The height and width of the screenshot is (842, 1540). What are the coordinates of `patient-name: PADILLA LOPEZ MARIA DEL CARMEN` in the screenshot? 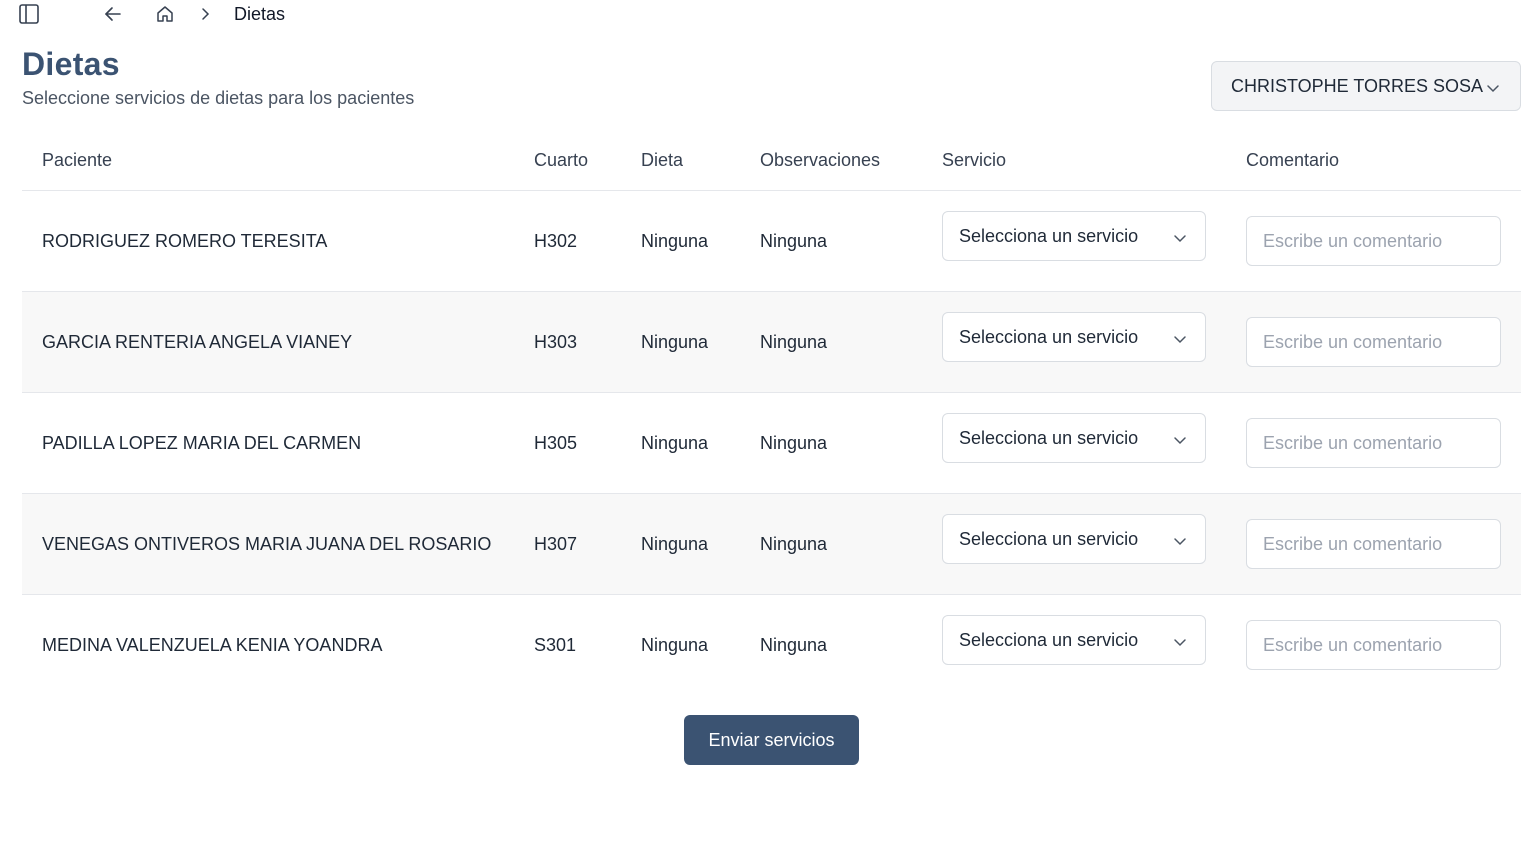 It's located at (202, 443).